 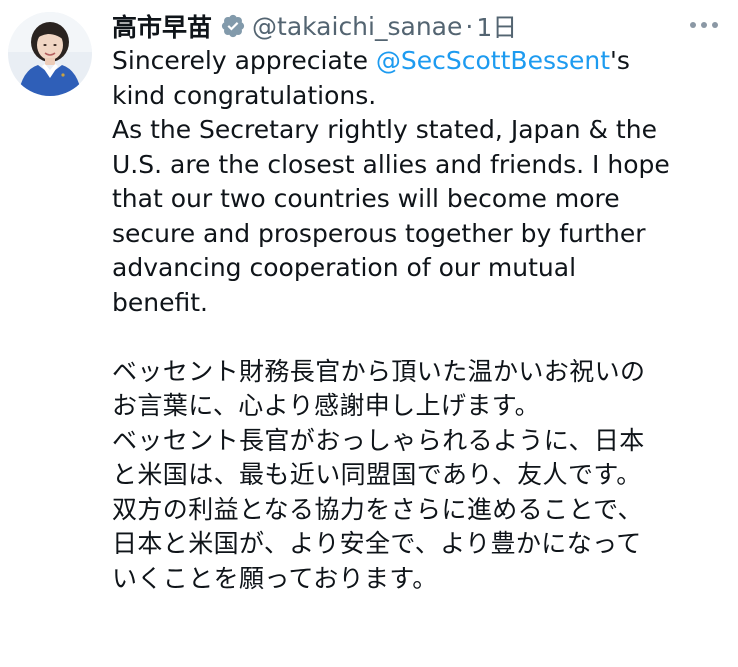 I want to click on timestamp: 1日, so click(x=496, y=26).